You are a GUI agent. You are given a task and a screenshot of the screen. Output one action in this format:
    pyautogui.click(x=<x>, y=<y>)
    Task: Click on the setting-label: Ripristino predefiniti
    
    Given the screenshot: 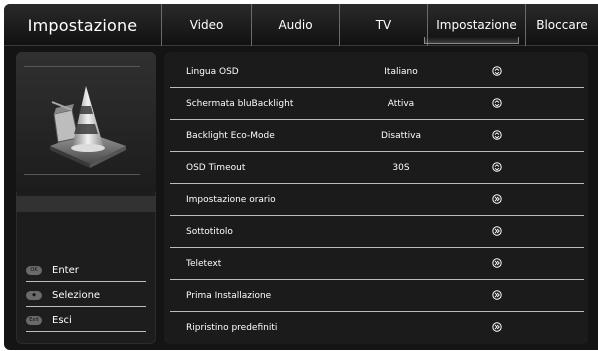 What is the action you would take?
    pyautogui.click(x=232, y=328)
    